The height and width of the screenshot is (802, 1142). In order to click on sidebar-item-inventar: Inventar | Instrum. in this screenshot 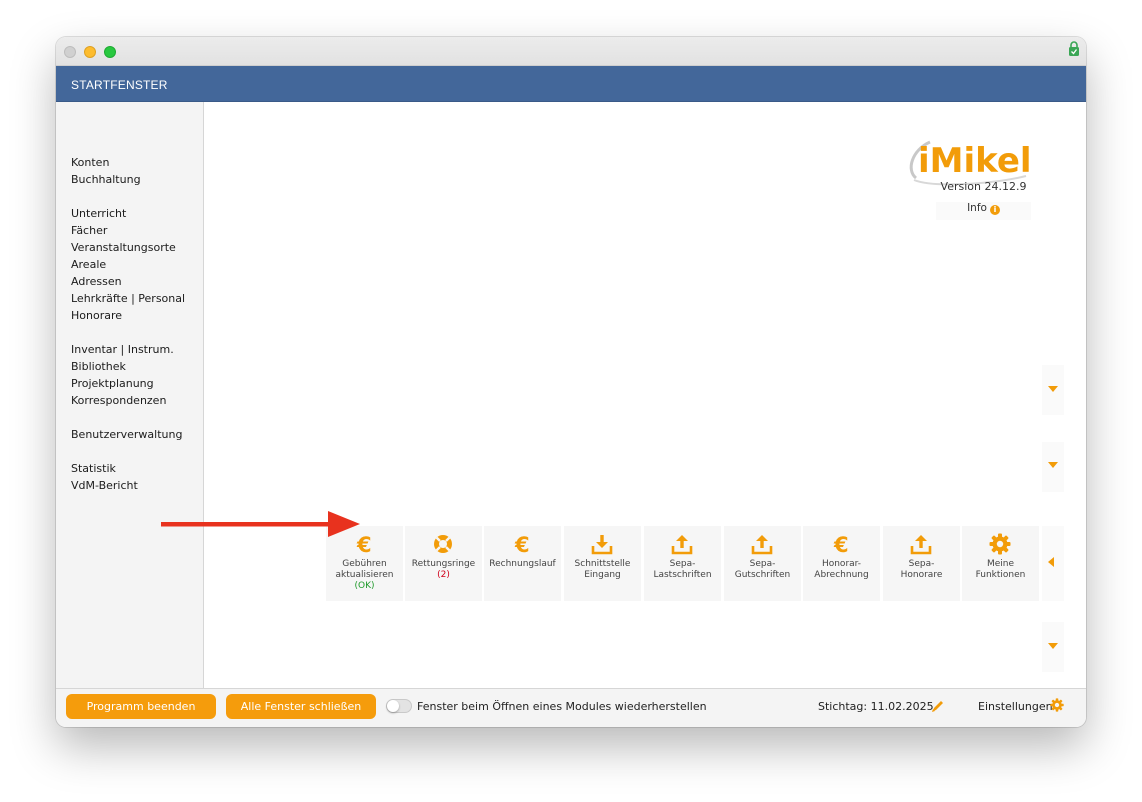, I will do `click(122, 349)`.